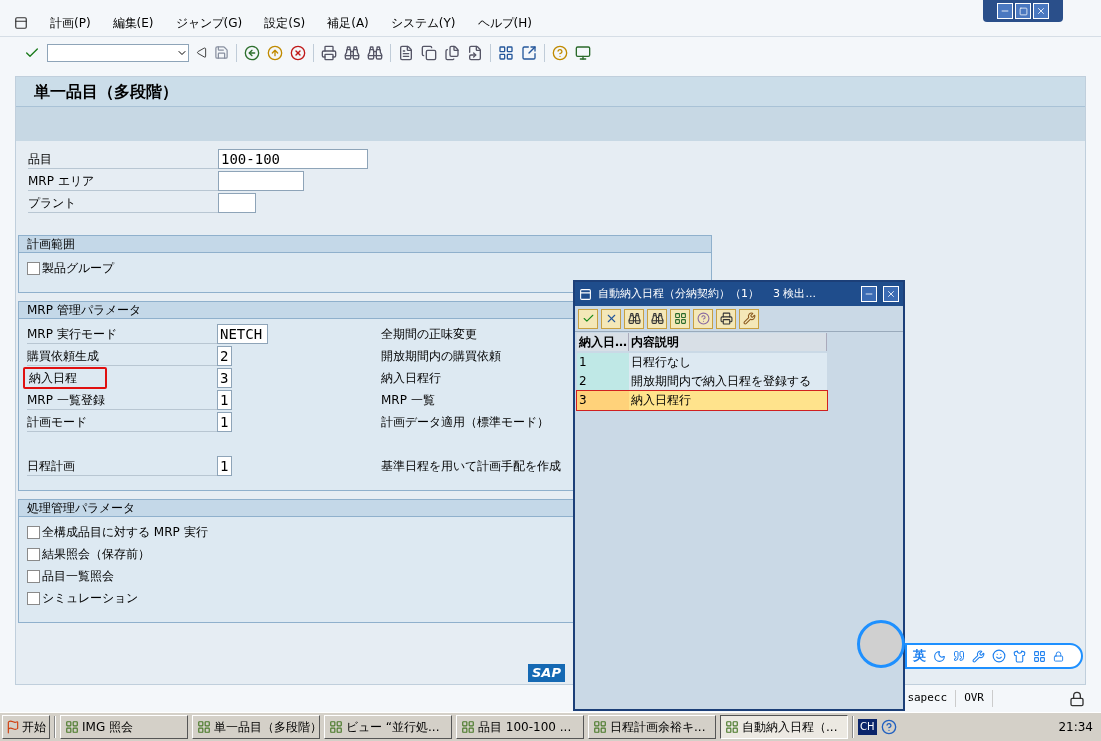 The image size is (1101, 741). What do you see at coordinates (726, 318) in the screenshot?
I see `printer-button` at bounding box center [726, 318].